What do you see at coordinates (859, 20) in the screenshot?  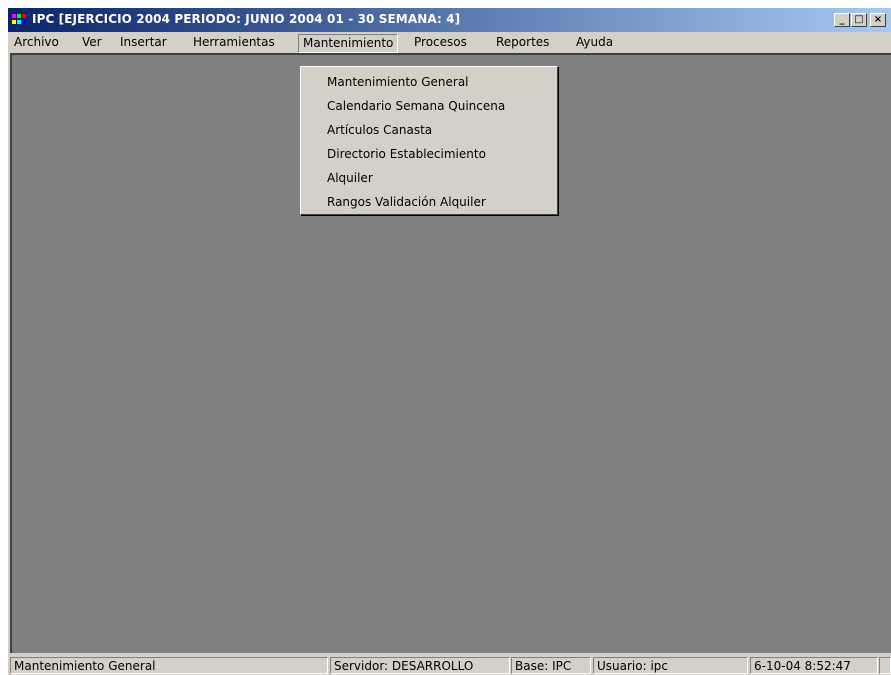 I see `maximize-button: □` at bounding box center [859, 20].